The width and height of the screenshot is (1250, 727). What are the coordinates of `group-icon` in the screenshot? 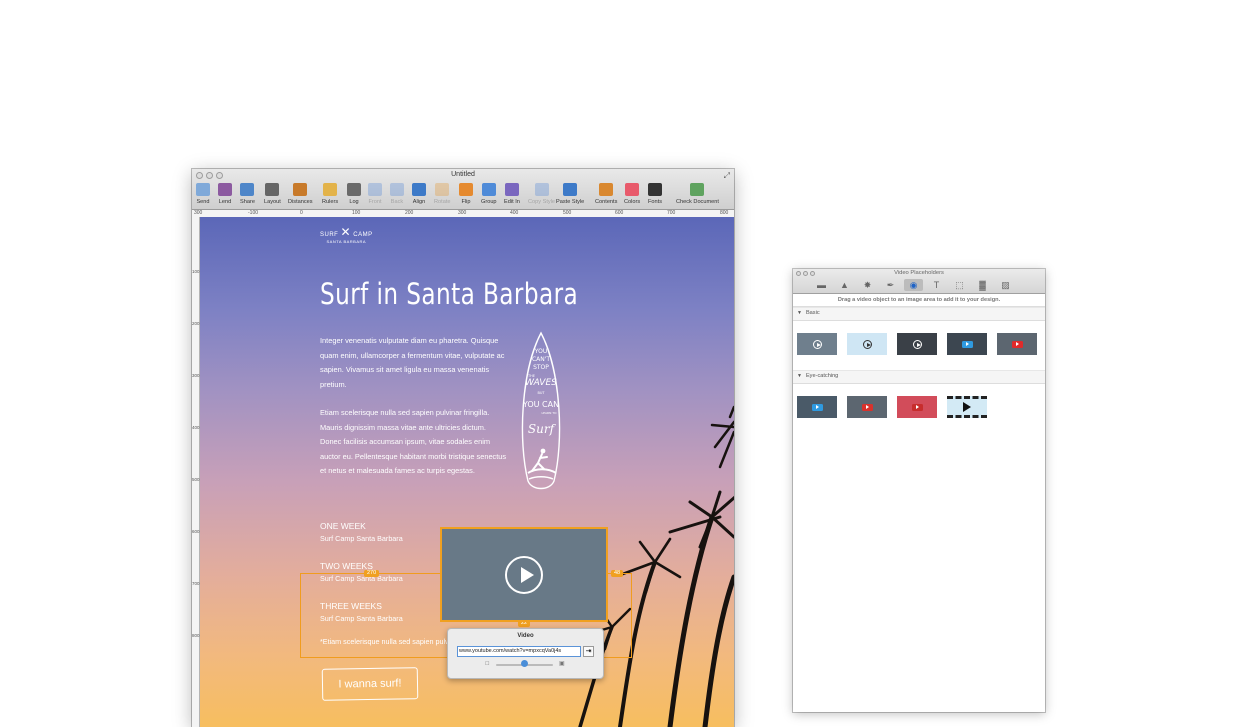 It's located at (488, 189).